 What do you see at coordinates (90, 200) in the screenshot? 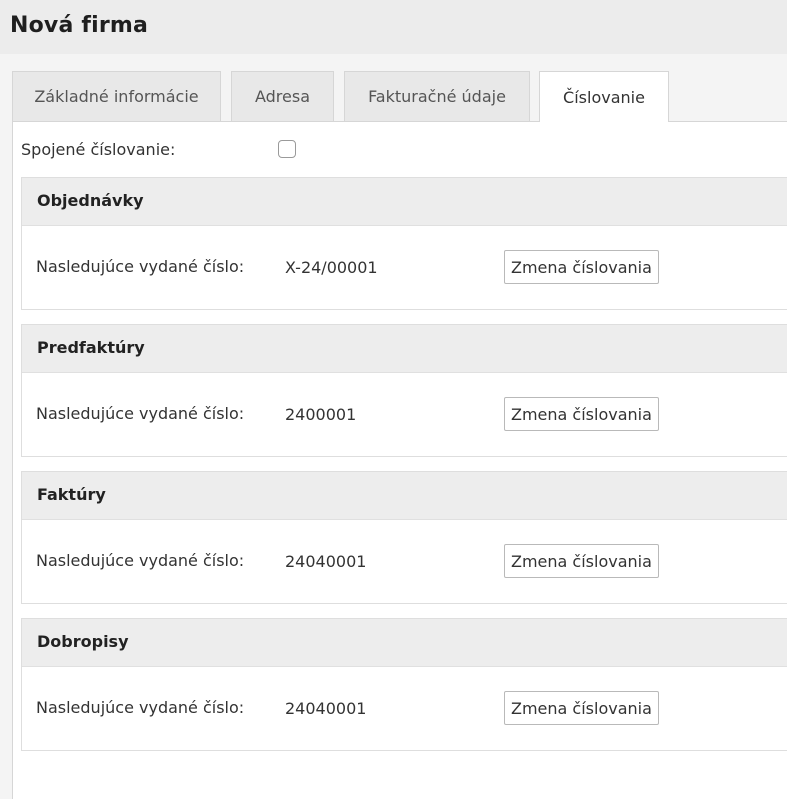
I see `section-title: Objednávky` at bounding box center [90, 200].